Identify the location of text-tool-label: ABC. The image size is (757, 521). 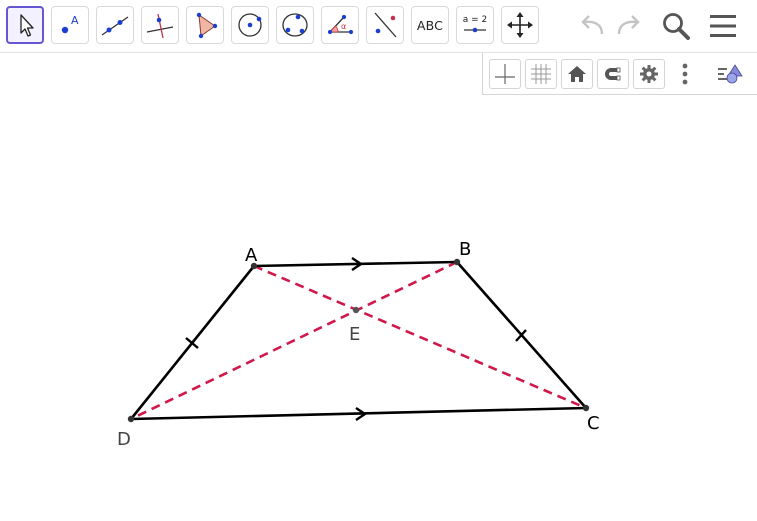
(430, 25).